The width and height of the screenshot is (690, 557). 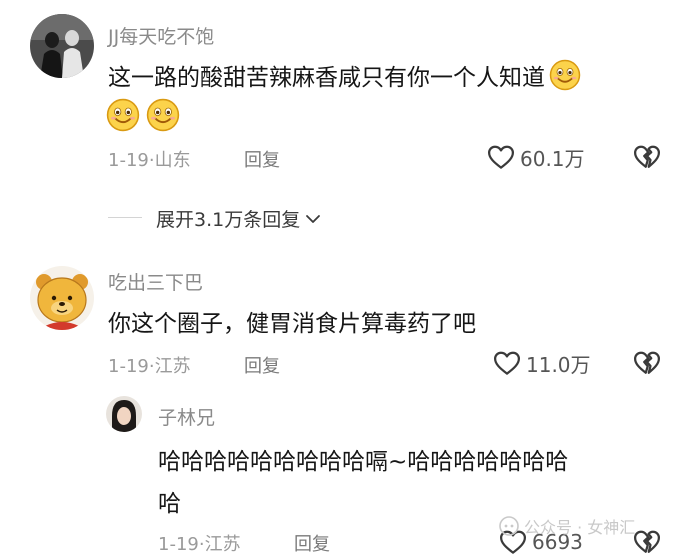 What do you see at coordinates (326, 78) in the screenshot?
I see `comment-text-content: 这一路的酸甜苦辣麻香咸只有你一个人知道` at bounding box center [326, 78].